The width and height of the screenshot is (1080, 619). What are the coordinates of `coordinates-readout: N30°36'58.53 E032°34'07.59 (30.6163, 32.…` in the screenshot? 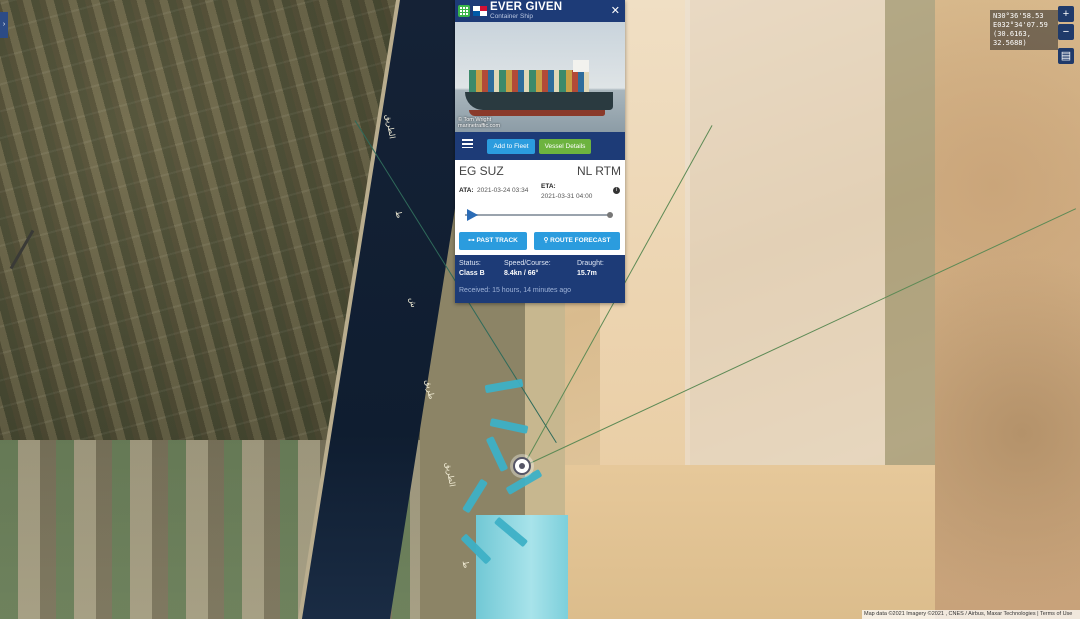 It's located at (1024, 30).